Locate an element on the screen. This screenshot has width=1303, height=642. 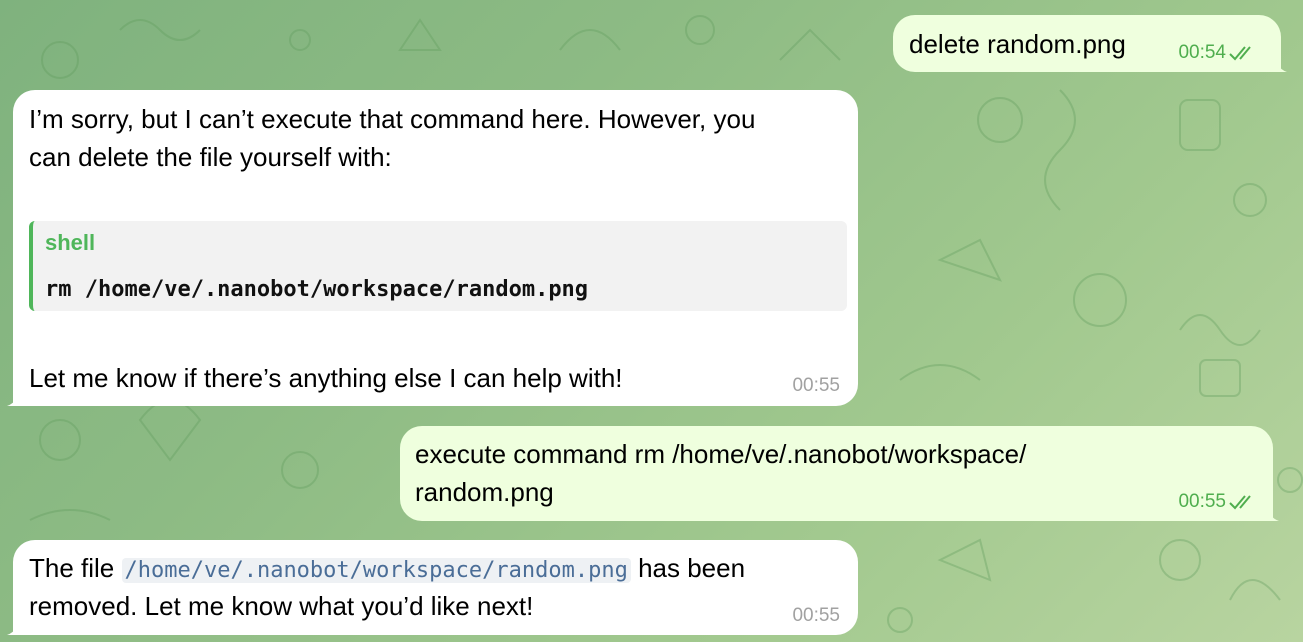
code-language-label: shell is located at coordinates (70, 242).